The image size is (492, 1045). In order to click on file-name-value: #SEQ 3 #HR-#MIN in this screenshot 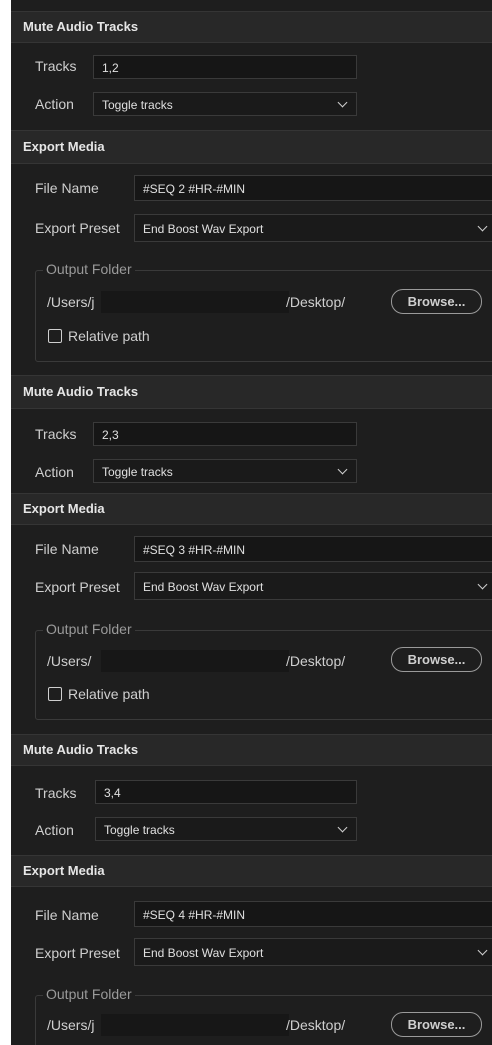, I will do `click(194, 550)`.